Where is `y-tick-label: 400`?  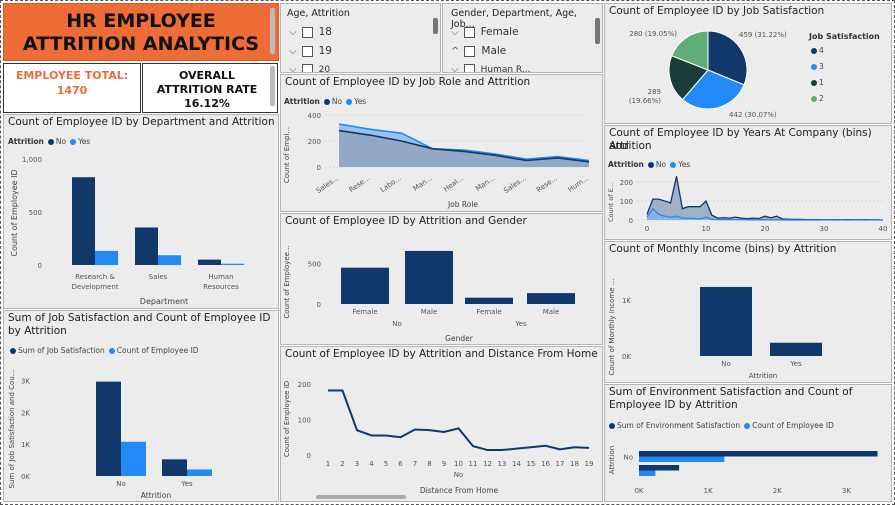
y-tick-label: 400 is located at coordinates (314, 116).